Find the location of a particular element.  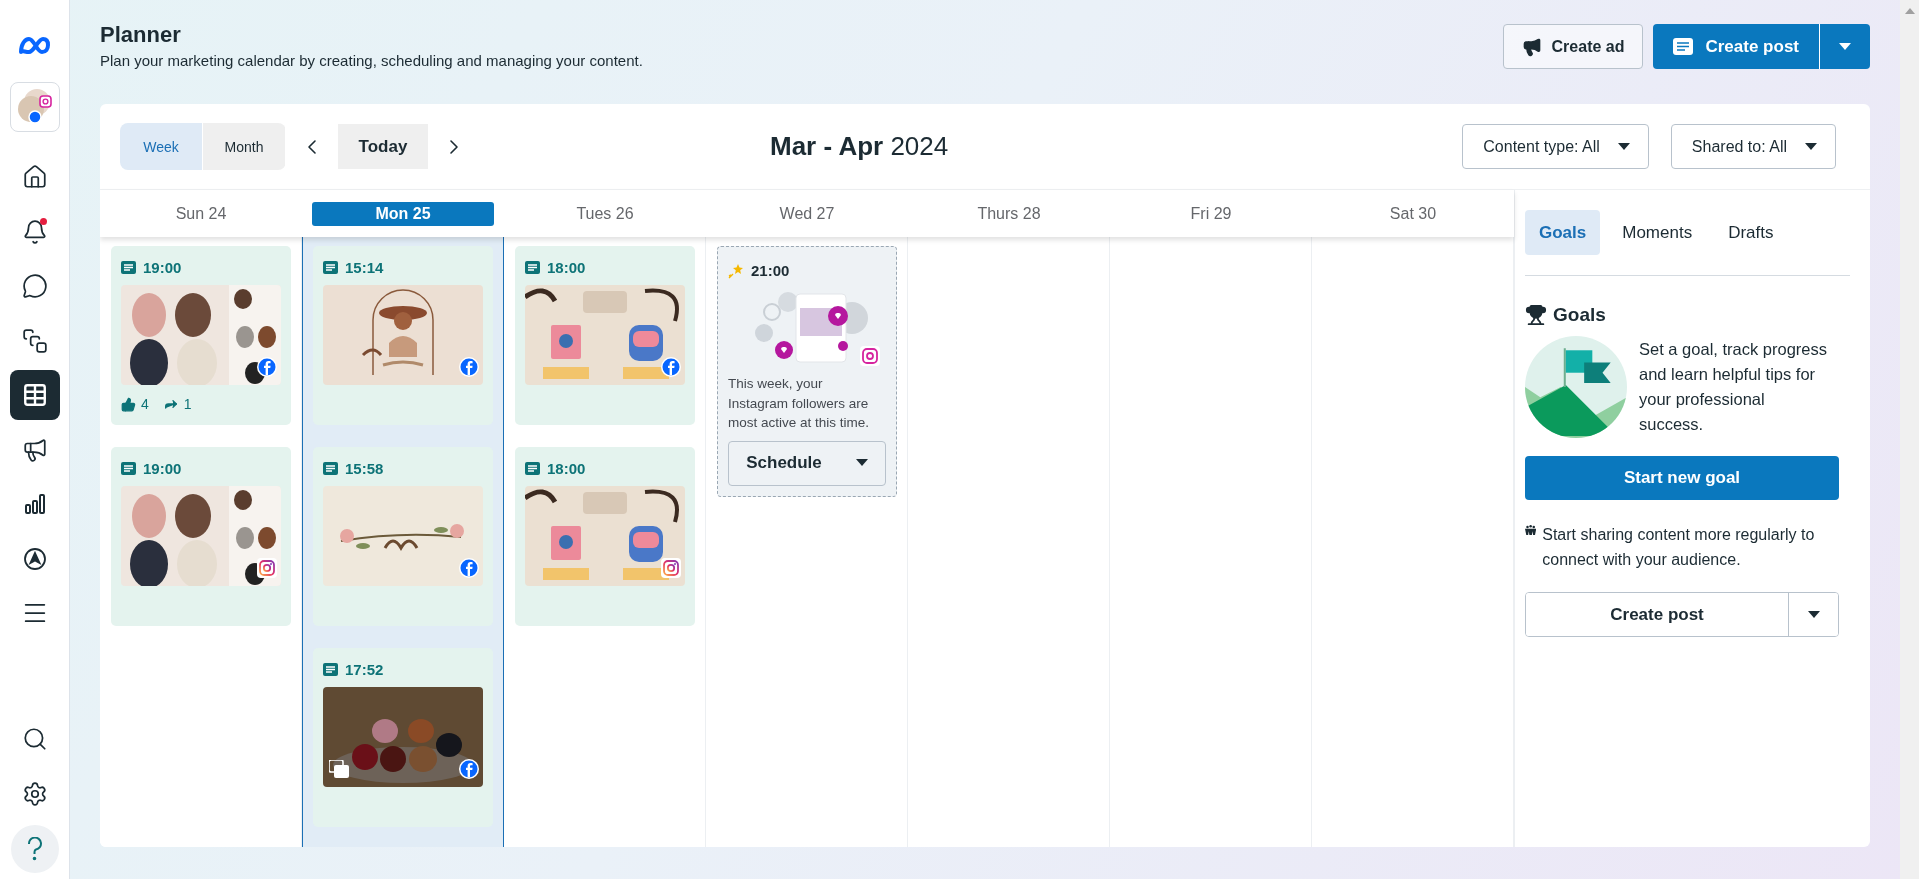

schedule-button: Schedule is located at coordinates (807, 463).